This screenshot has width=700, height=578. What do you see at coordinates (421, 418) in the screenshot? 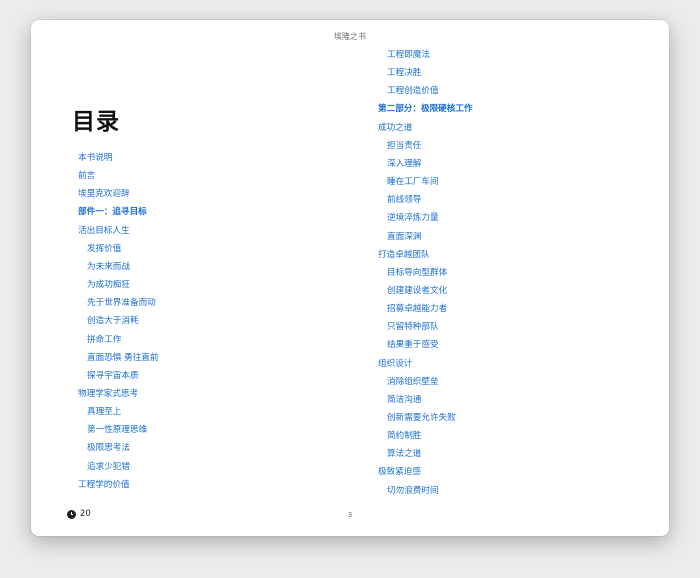
I see `toc-right-entry: 创新需要允许失败` at bounding box center [421, 418].